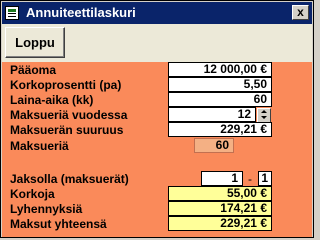  Describe the element at coordinates (66, 85) in the screenshot. I see `interest-rate-label: Korkoprosentti (pa)` at that location.